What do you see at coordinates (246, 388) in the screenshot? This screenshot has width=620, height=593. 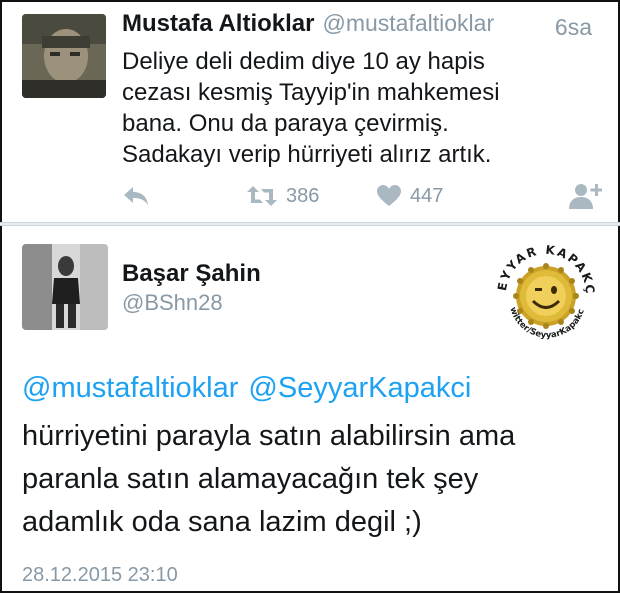 I see `tweet-mentions: @mustafaltioklar @SeyyarKapakci` at bounding box center [246, 388].